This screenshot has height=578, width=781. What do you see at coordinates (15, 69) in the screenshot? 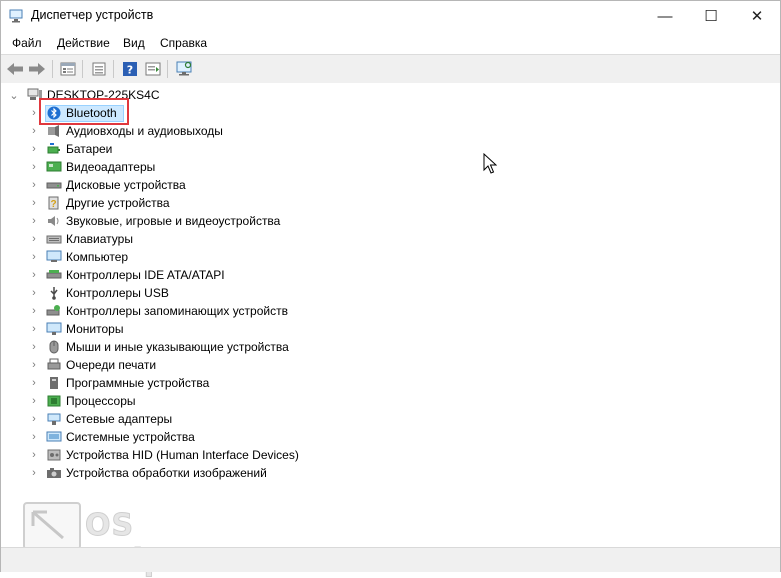
I see `back-button` at bounding box center [15, 69].